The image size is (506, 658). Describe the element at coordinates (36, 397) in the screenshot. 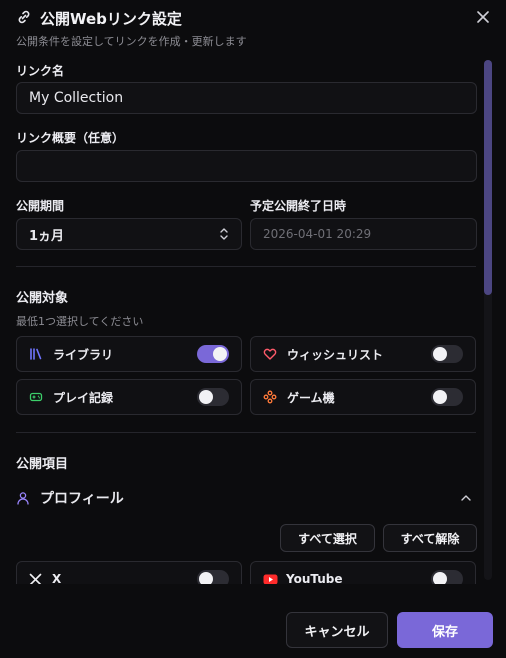

I see `gamepad-icon` at that location.